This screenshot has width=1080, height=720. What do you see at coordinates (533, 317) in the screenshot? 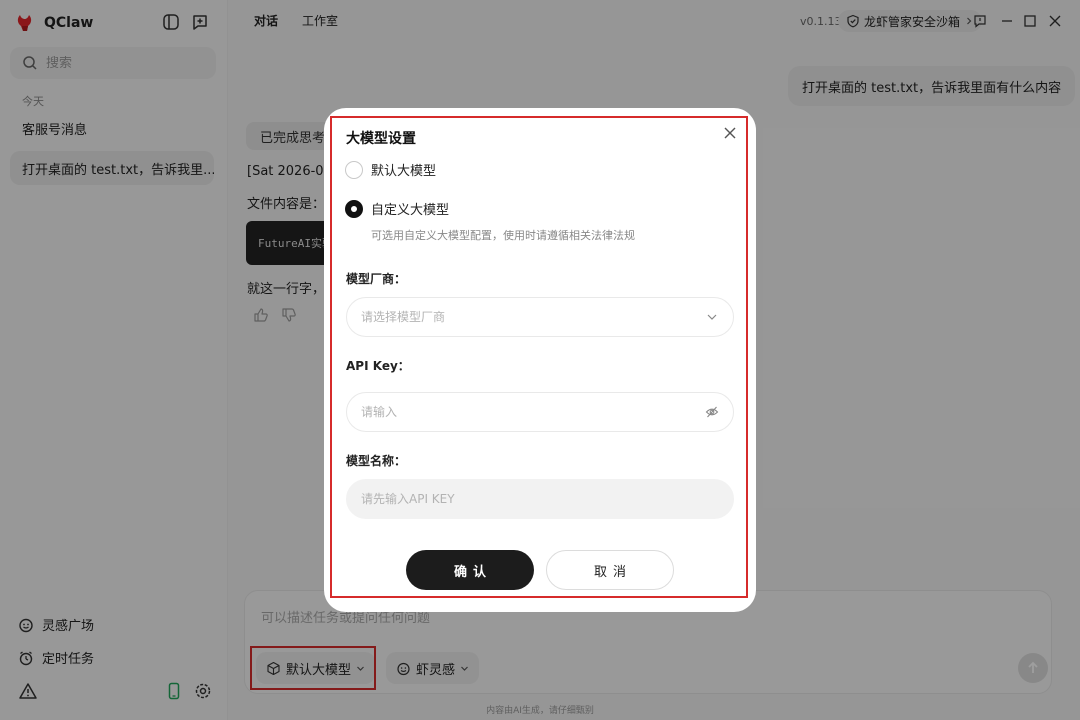
I see `vendor-select-input` at bounding box center [533, 317].